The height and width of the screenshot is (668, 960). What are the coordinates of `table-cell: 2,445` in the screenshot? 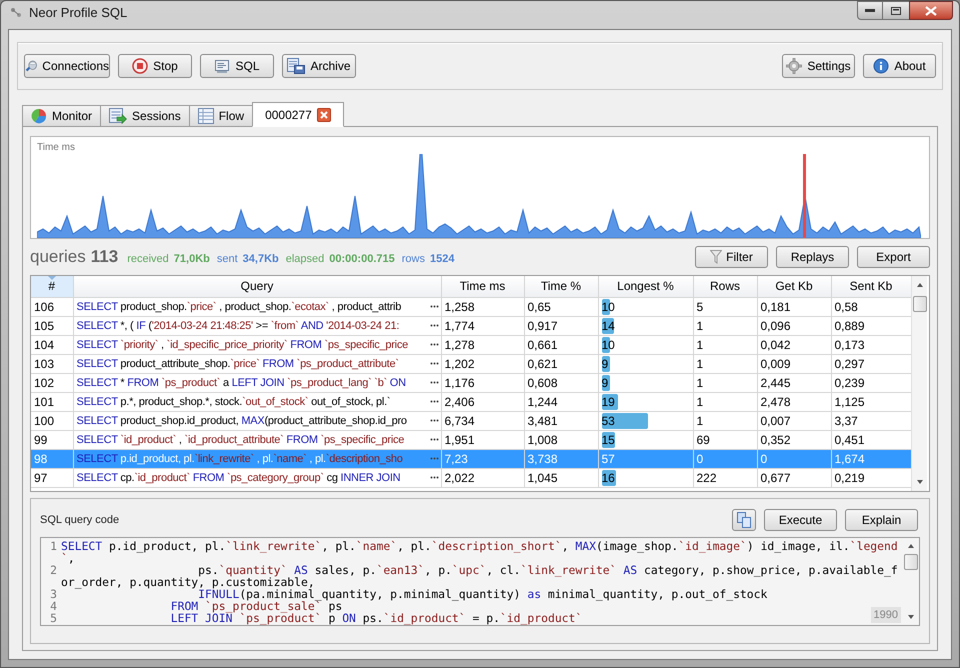 It's located at (794, 382).